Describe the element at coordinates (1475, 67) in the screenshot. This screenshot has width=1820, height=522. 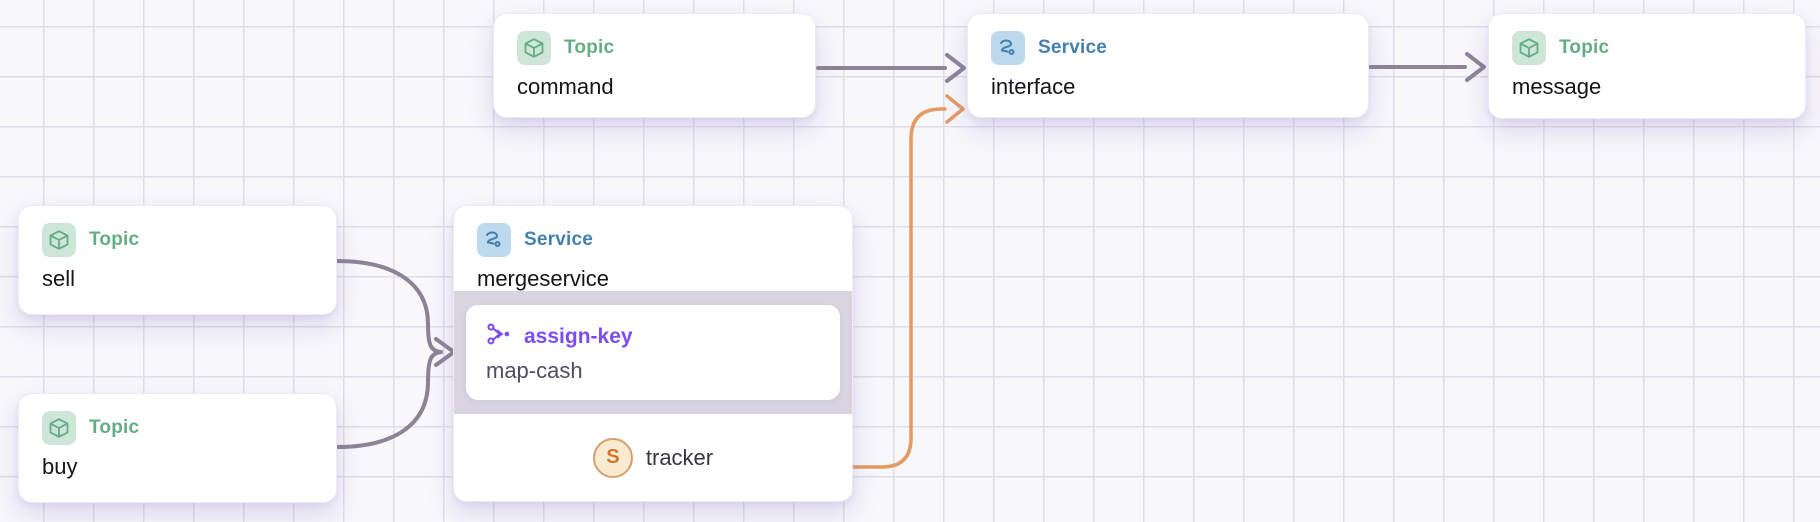
I see `edge-interface-message-arrowhead` at that location.